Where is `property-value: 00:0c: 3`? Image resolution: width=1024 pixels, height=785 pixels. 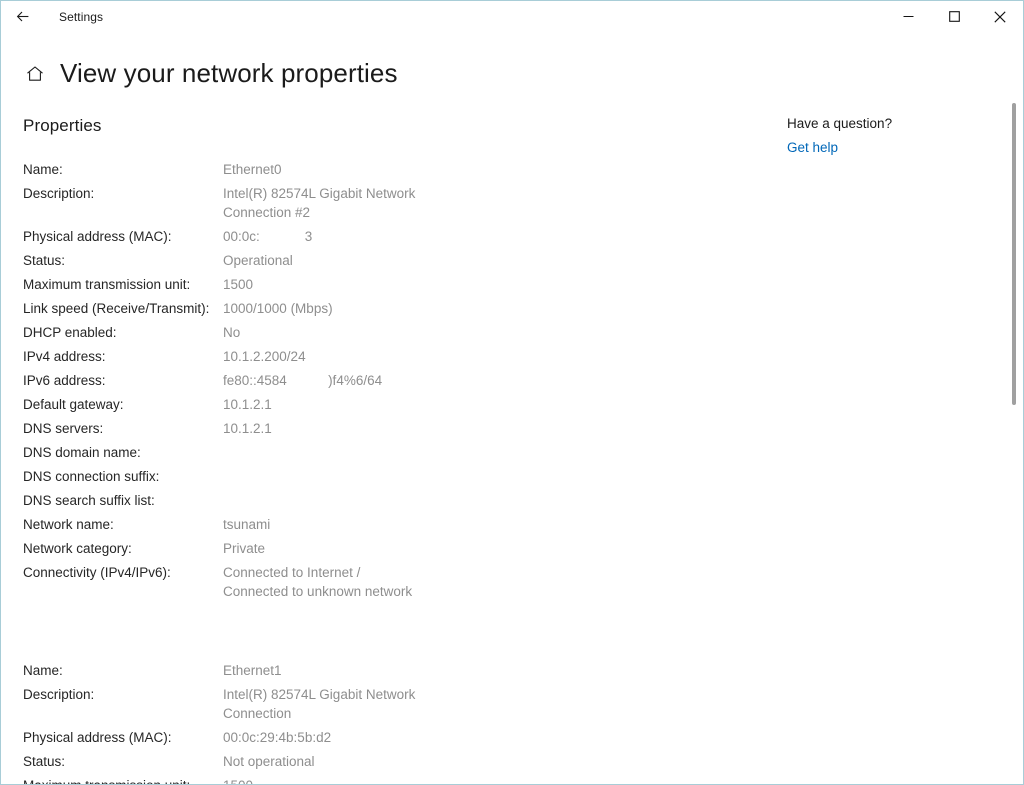 property-value: 00:0c: 3 is located at coordinates (268, 236).